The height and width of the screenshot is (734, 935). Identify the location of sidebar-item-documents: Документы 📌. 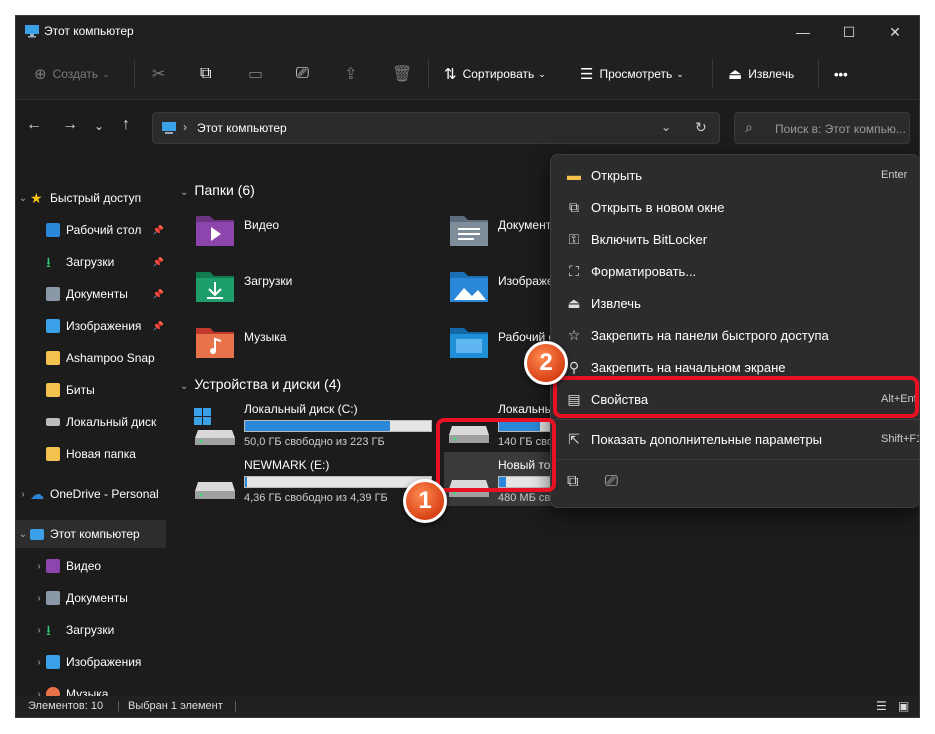
(91, 294).